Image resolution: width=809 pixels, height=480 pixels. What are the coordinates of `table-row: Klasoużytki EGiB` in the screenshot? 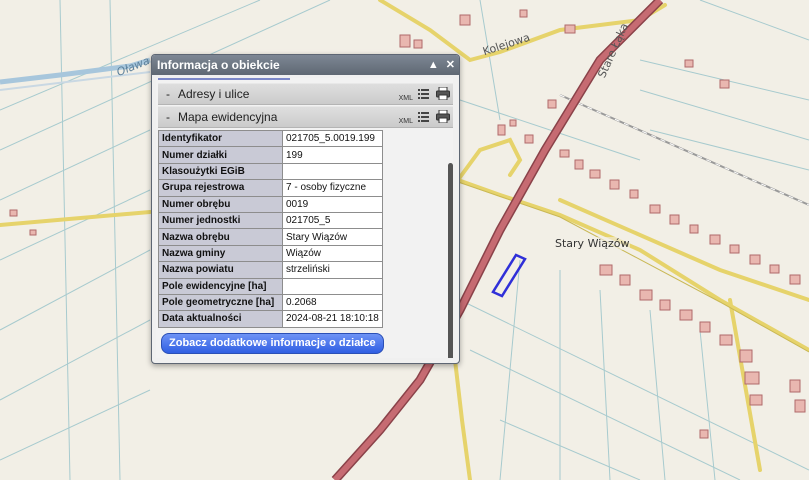 It's located at (270, 171).